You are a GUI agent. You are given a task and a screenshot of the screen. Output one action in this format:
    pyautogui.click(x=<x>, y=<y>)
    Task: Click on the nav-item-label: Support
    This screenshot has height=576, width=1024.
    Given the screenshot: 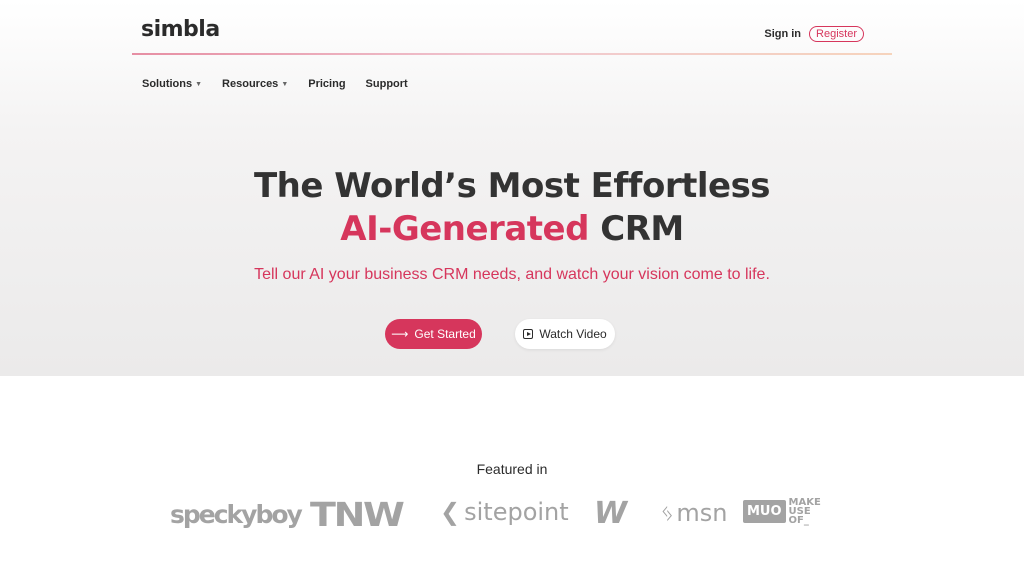 What is the action you would take?
    pyautogui.click(x=386, y=84)
    